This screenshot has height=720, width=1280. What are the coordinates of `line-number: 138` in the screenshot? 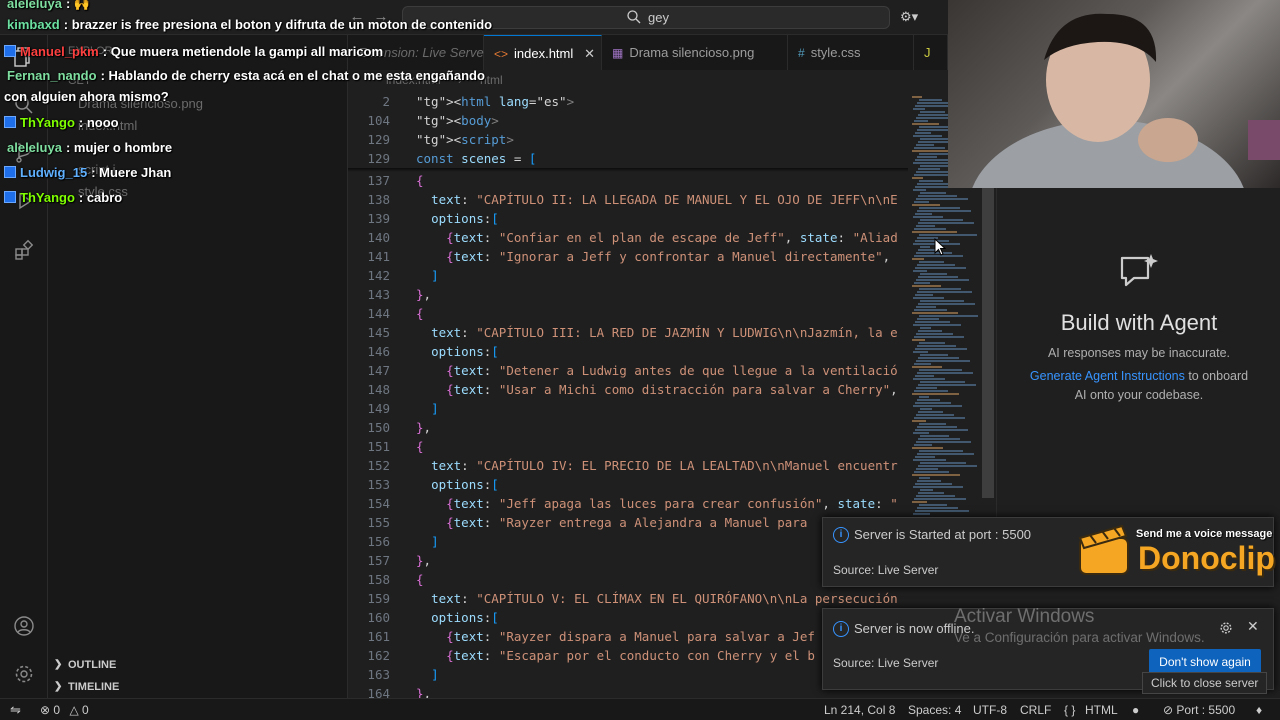 It's located at (378, 199).